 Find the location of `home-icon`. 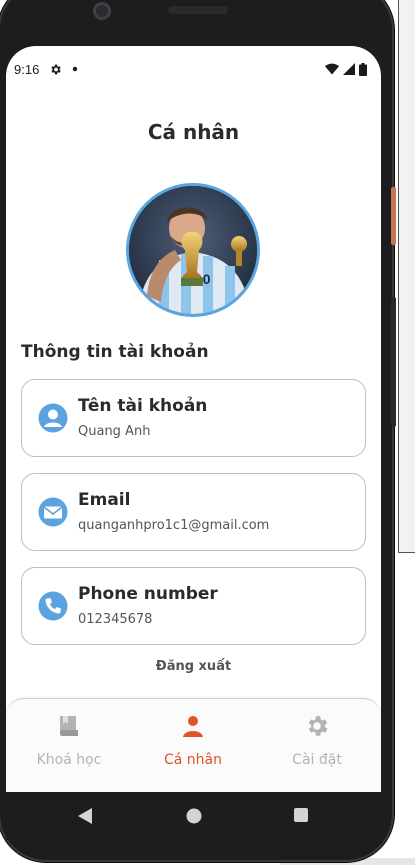

home-icon is located at coordinates (194, 816).